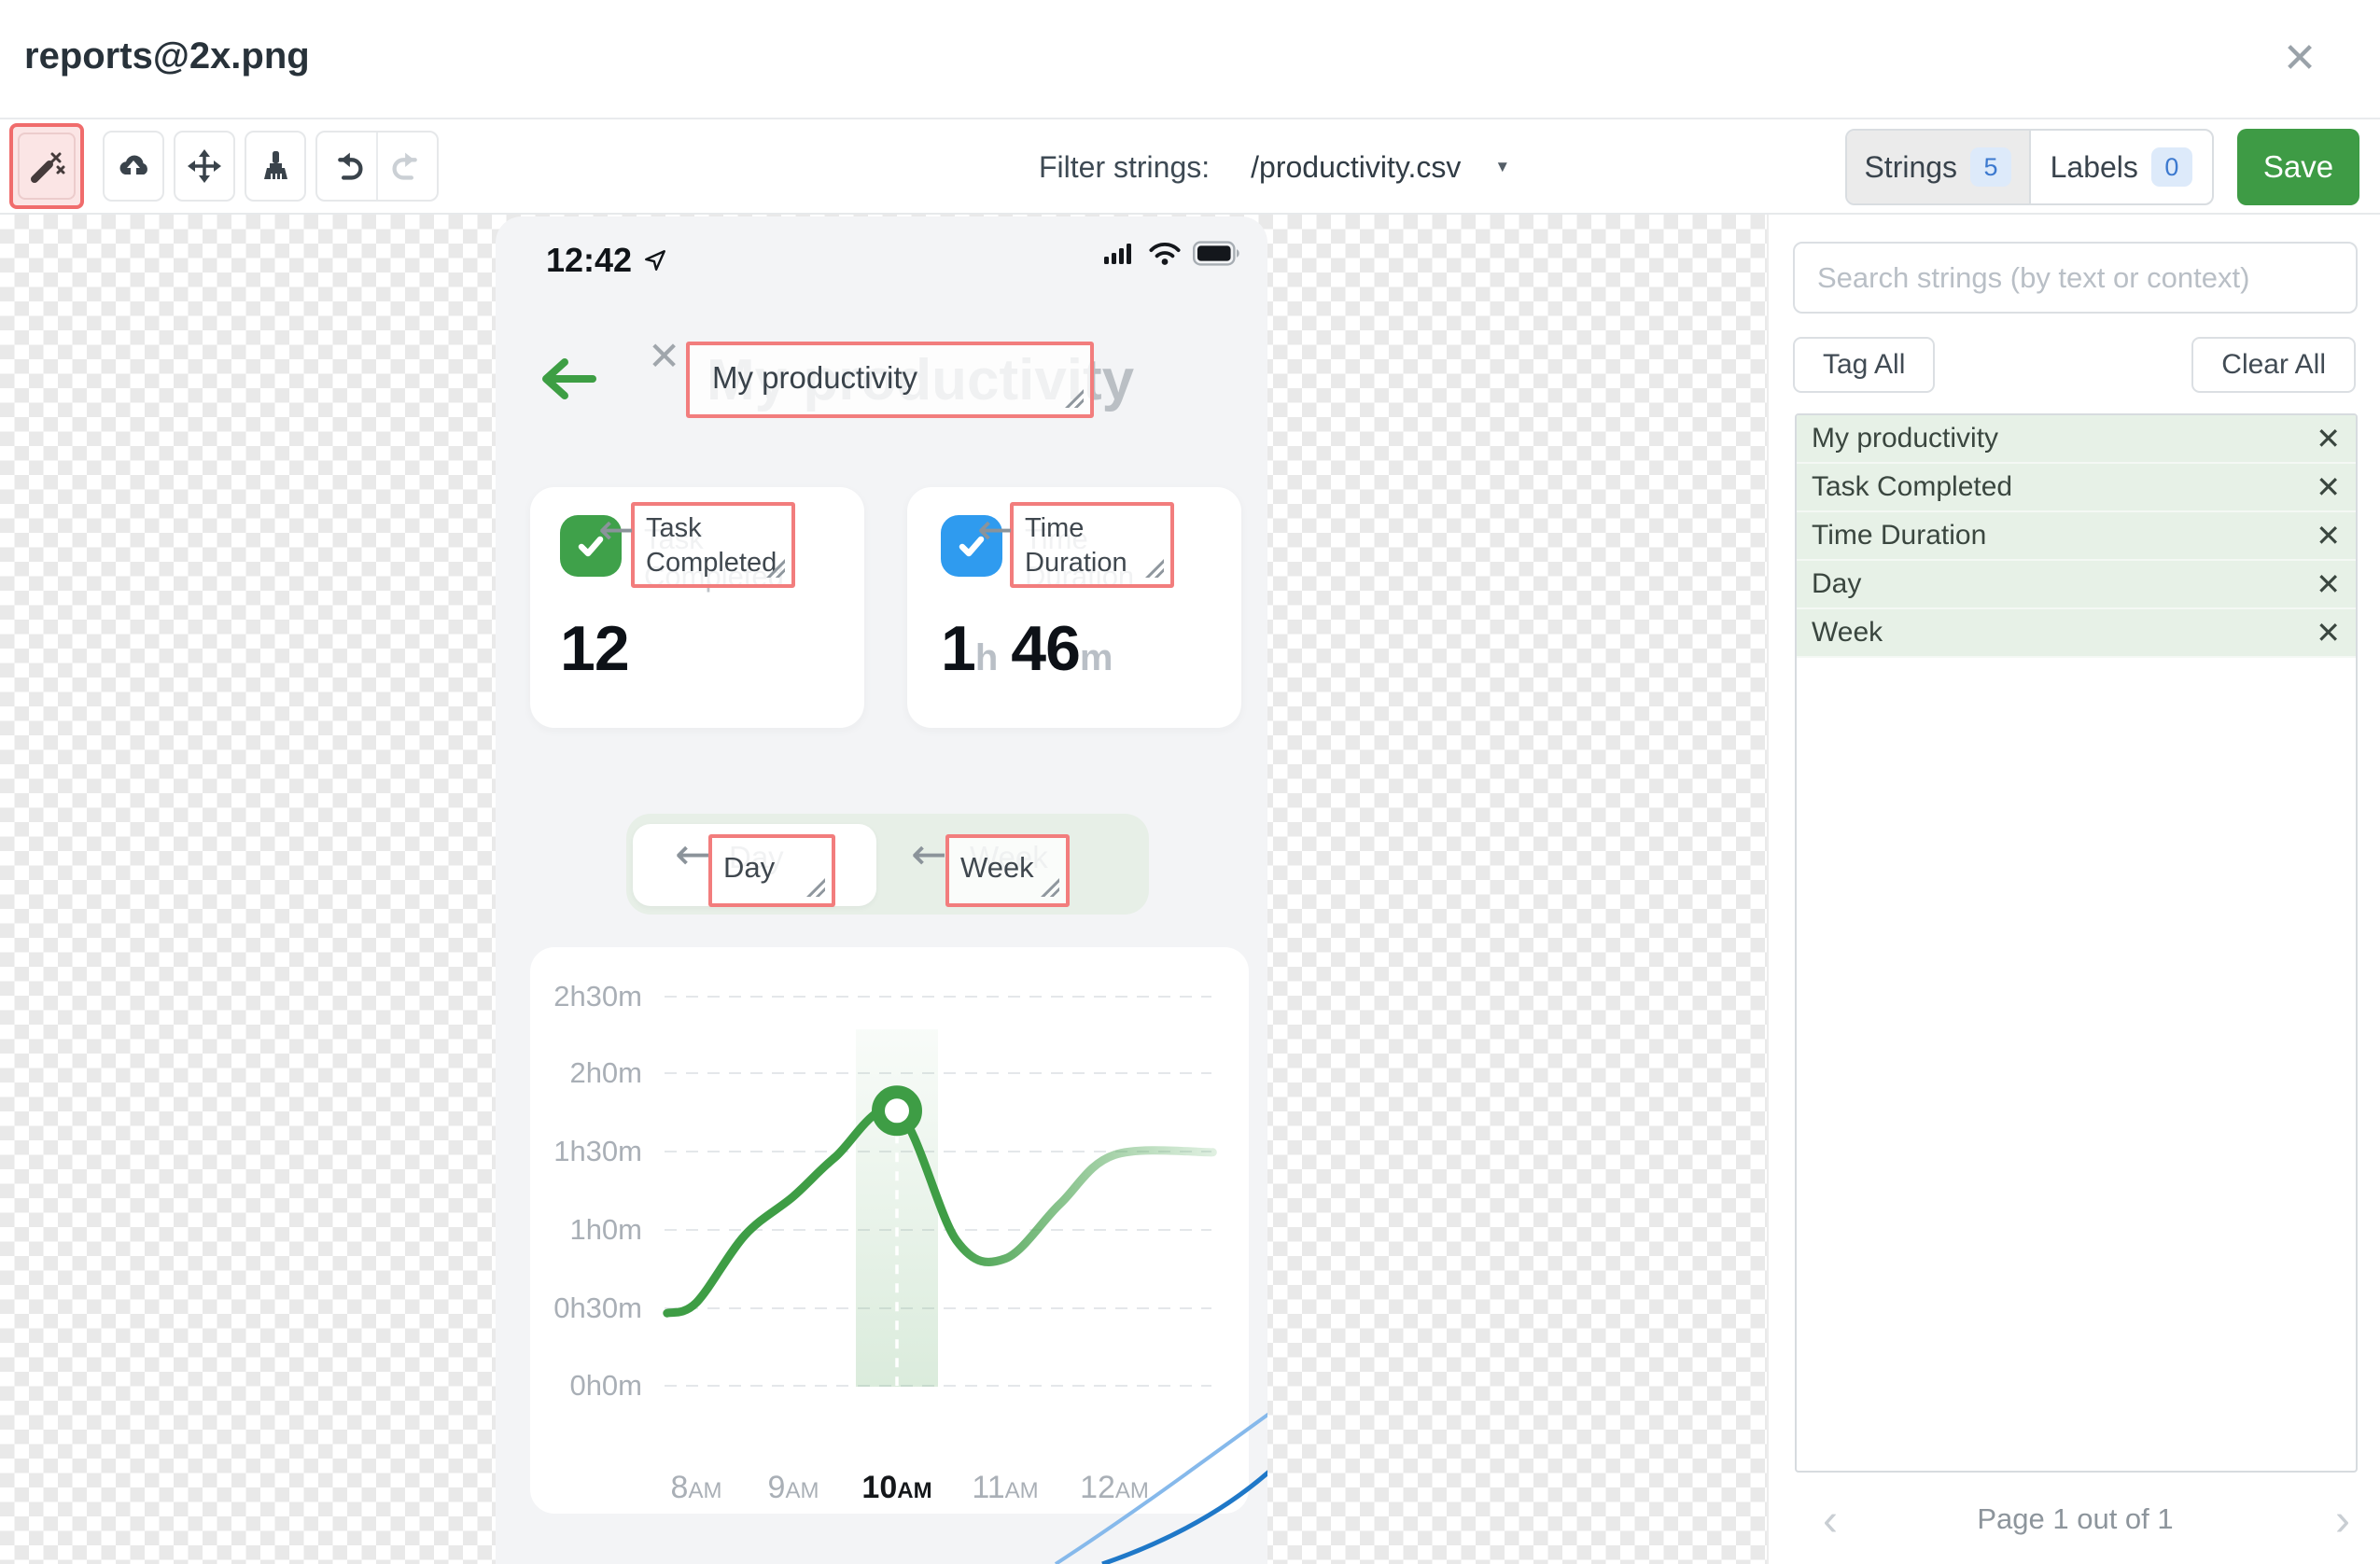  I want to click on battery-icon, so click(1216, 253).